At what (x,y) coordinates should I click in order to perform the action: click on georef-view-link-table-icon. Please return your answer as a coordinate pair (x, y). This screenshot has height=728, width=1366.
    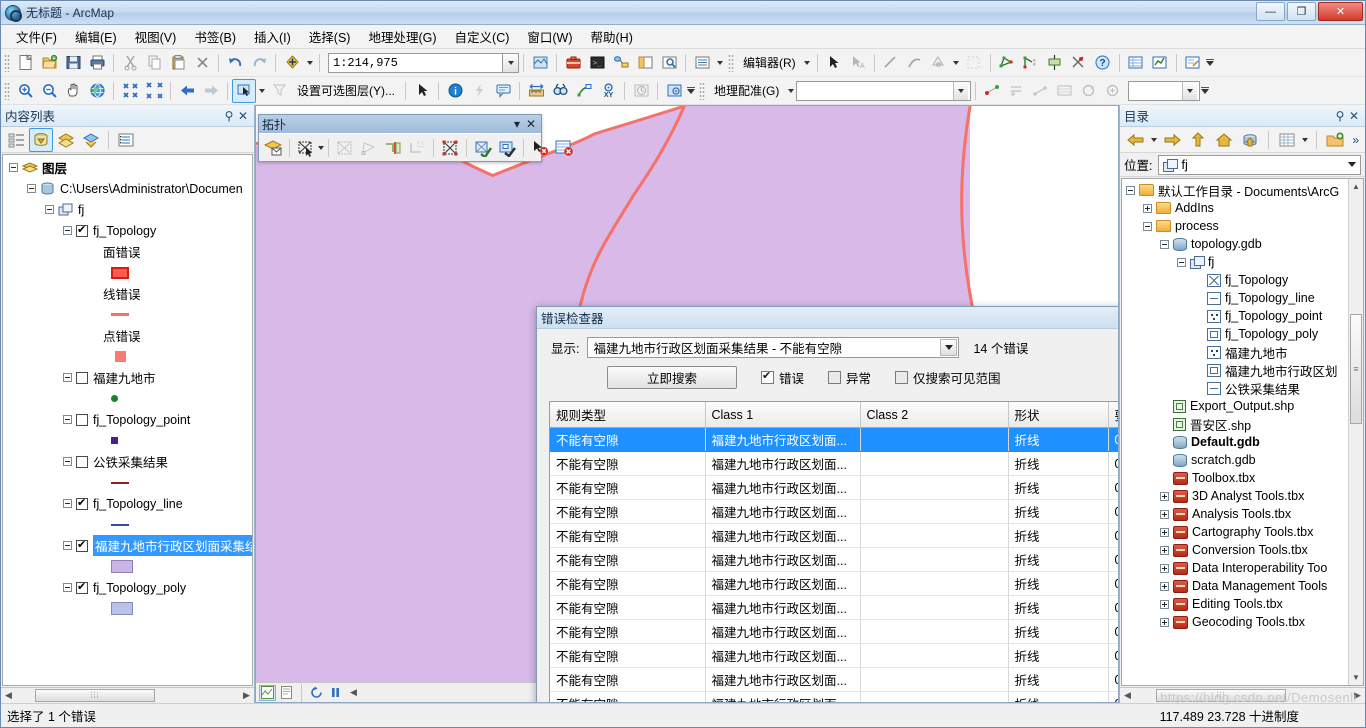
    Looking at the image, I should click on (1016, 91).